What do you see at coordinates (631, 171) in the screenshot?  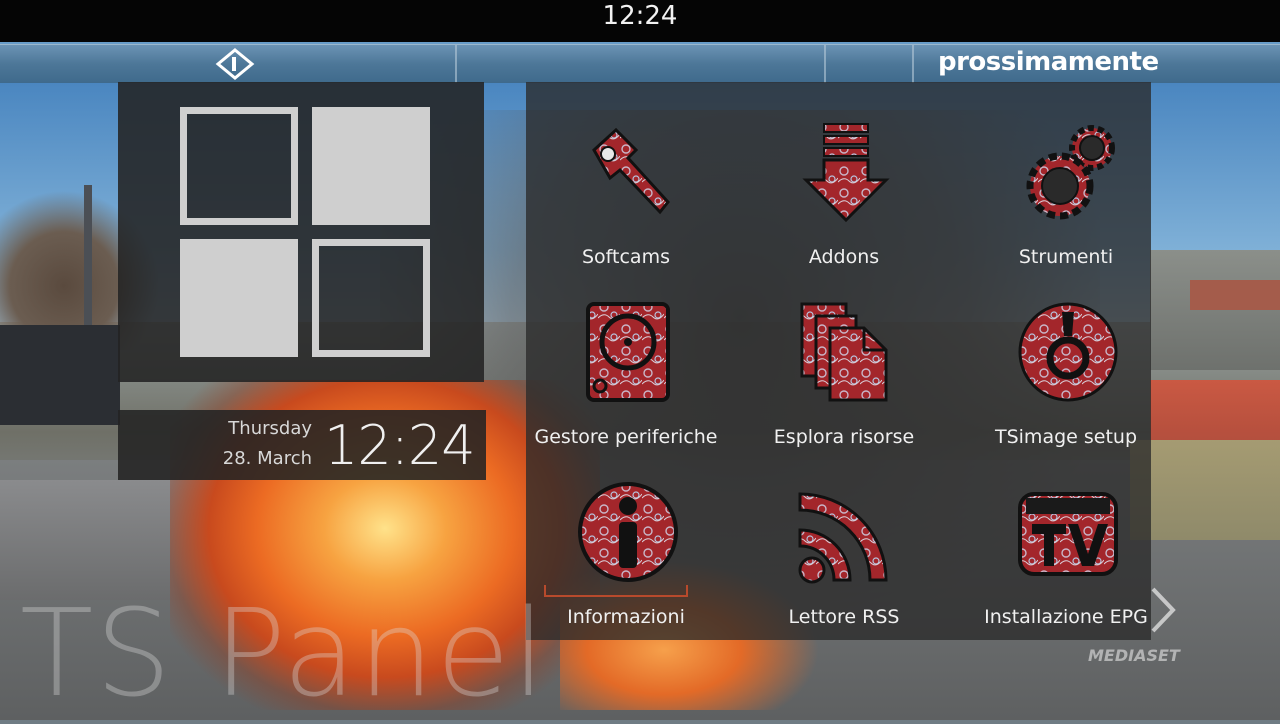 I see `wrench-icon` at bounding box center [631, 171].